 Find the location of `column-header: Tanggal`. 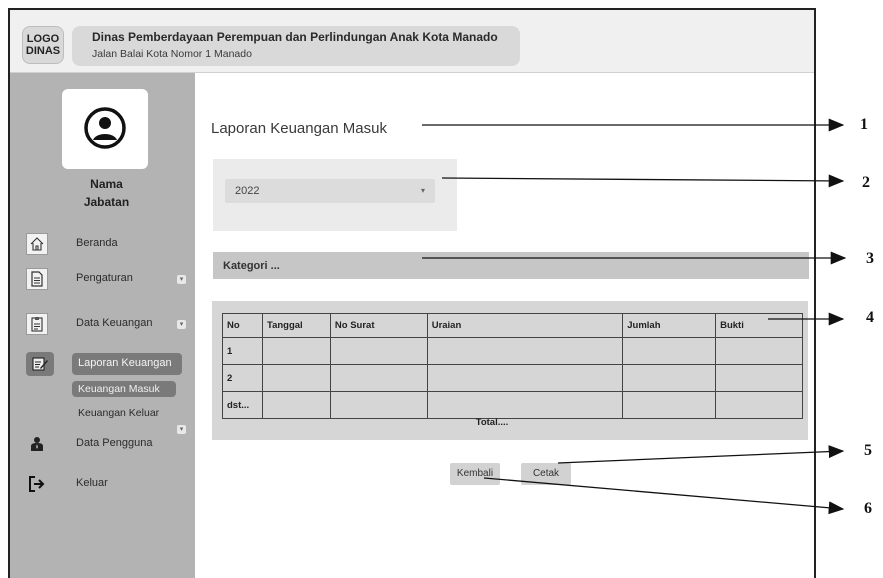

column-header: Tanggal is located at coordinates (296, 325).